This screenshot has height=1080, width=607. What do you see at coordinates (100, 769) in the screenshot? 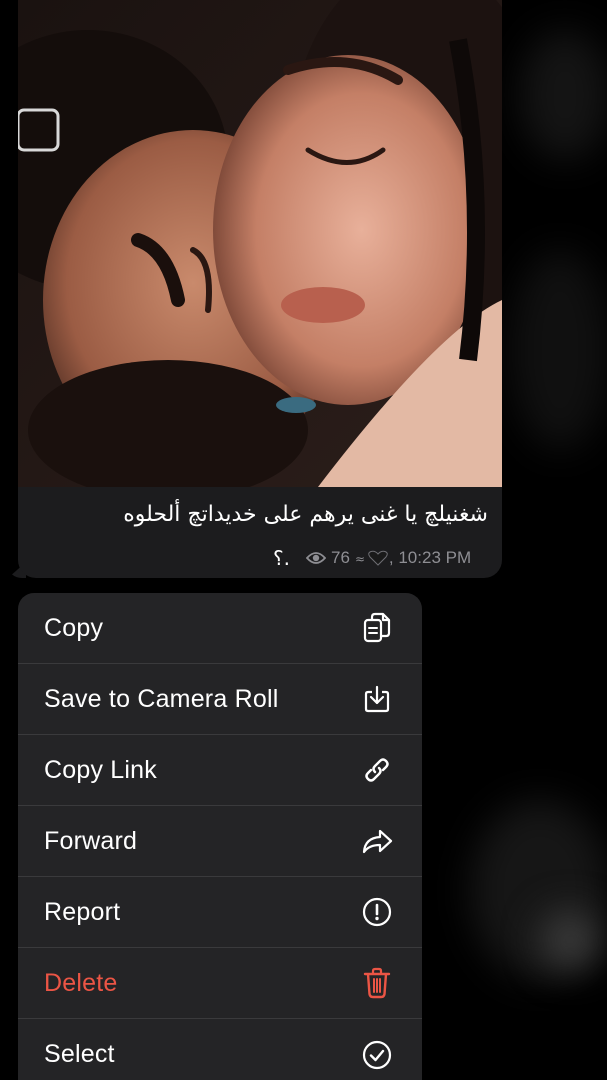
I see `menu-item-label: Copy Link` at bounding box center [100, 769].